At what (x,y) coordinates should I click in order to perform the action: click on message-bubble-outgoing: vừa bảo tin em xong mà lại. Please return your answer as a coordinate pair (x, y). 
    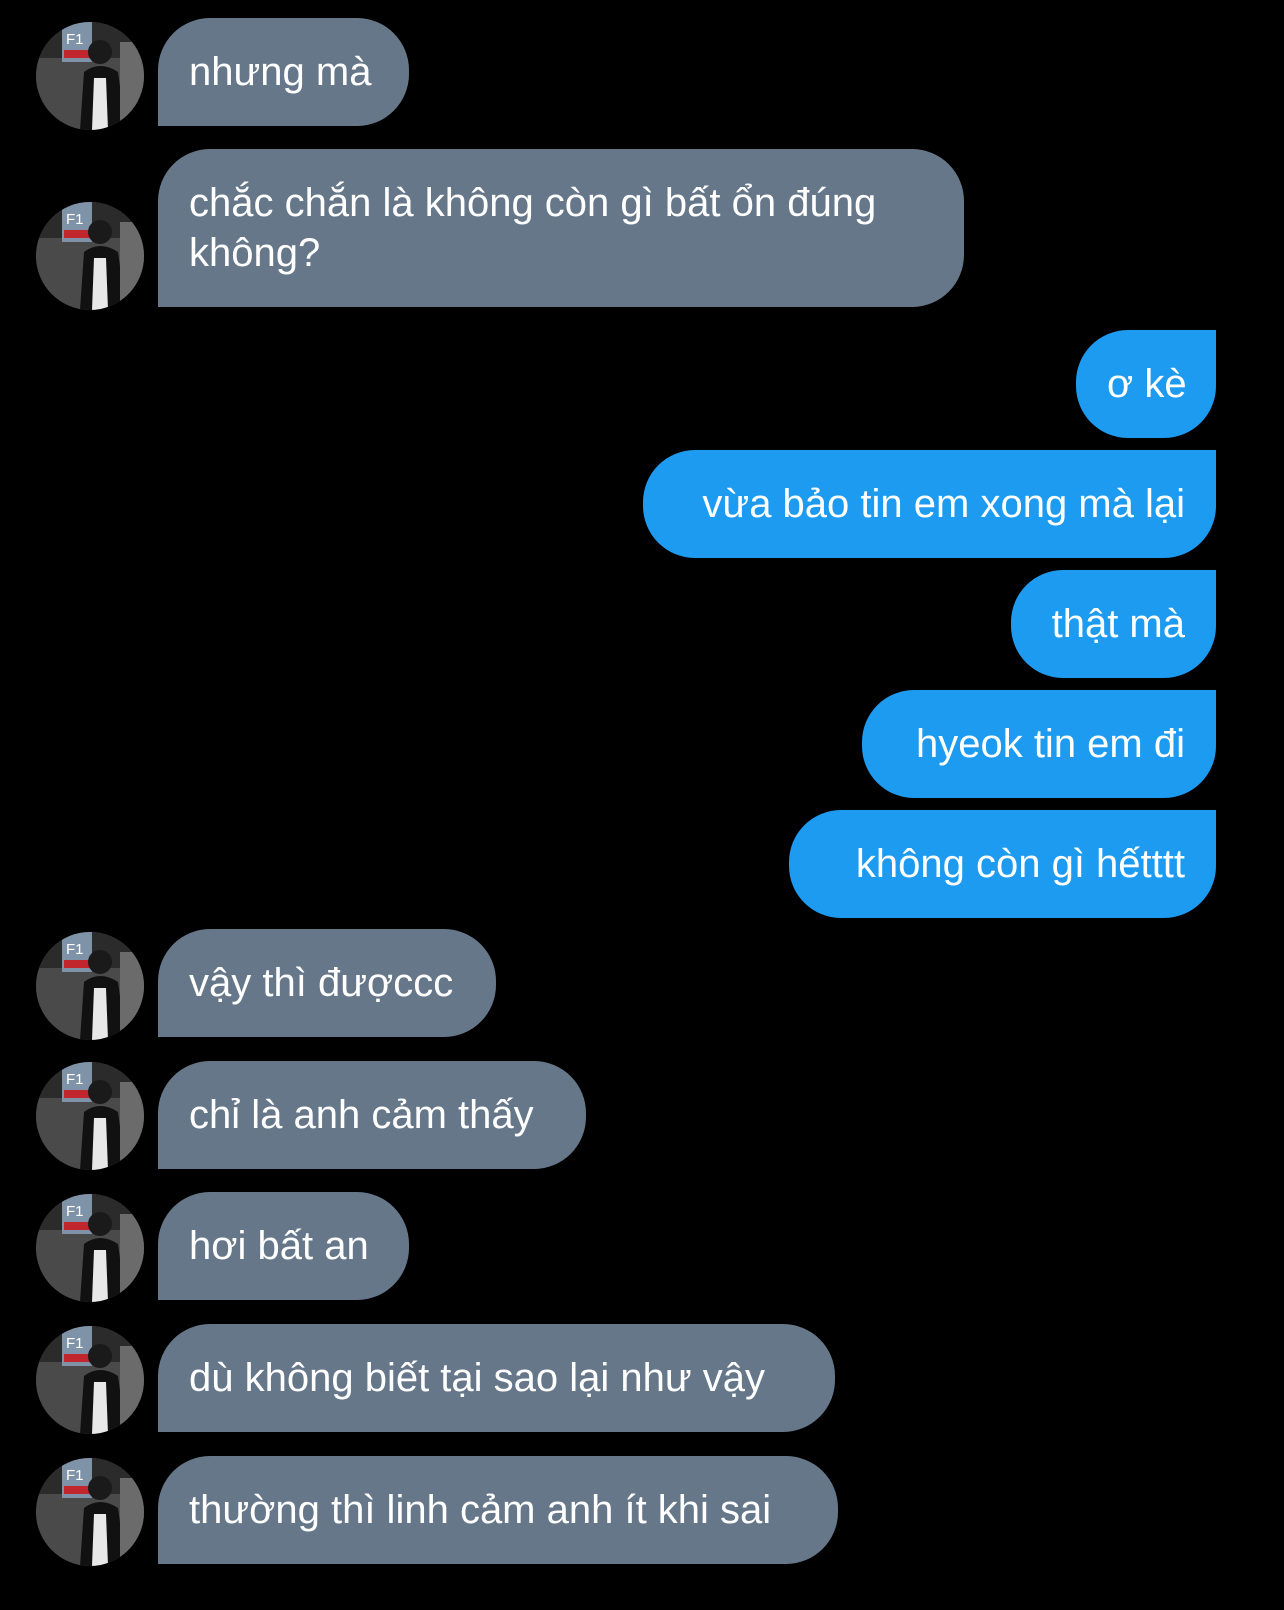
    Looking at the image, I should click on (929, 504).